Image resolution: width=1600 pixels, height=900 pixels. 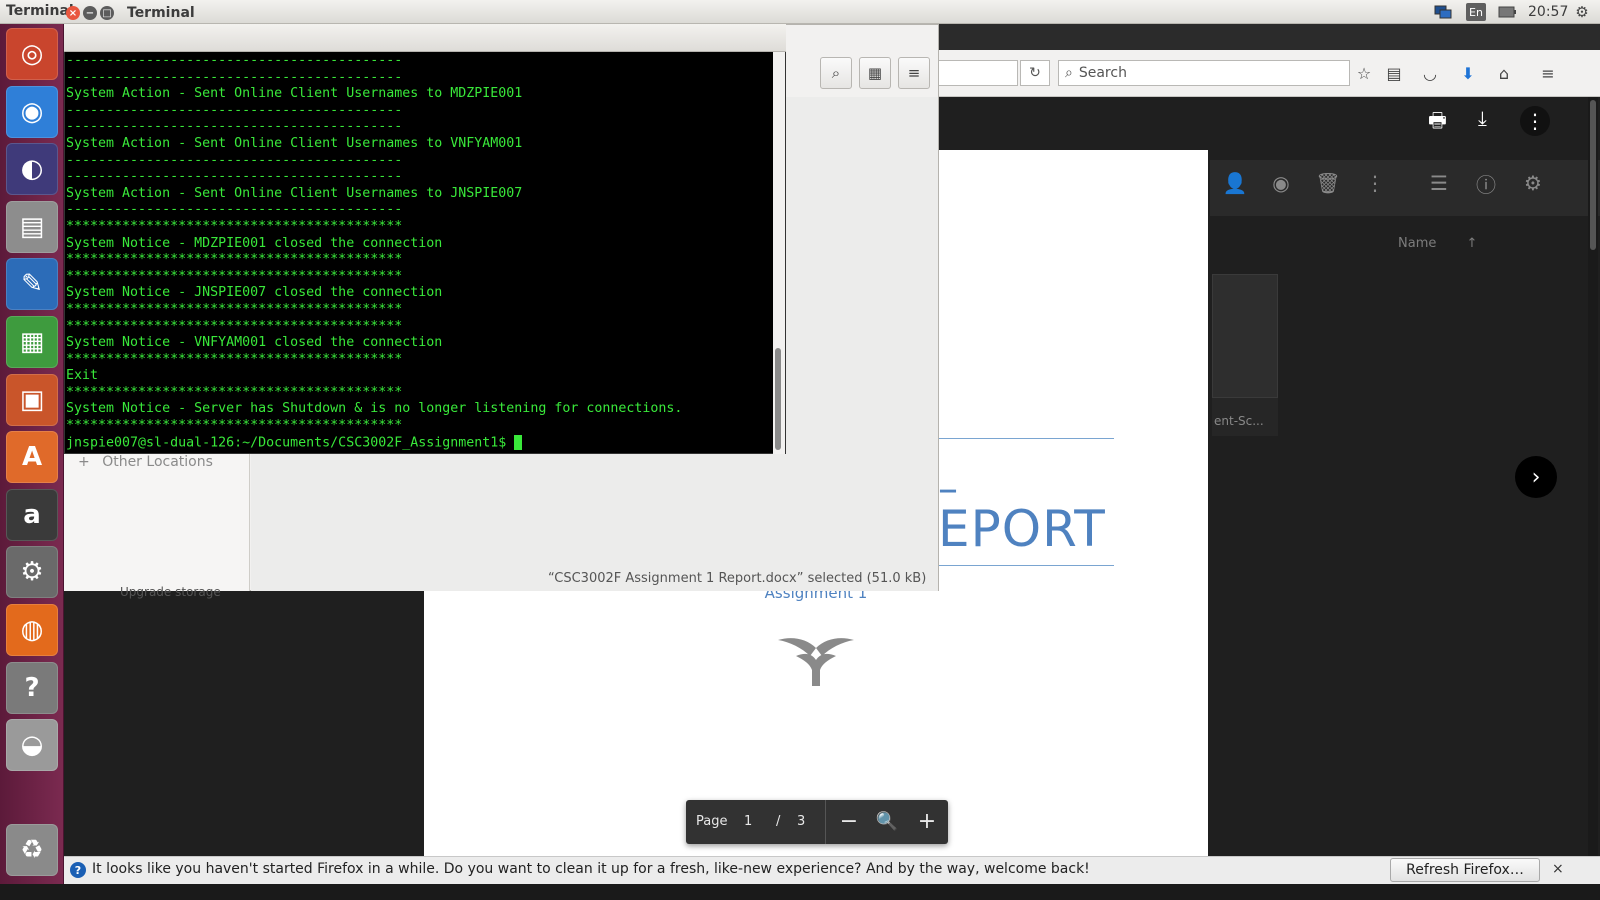 What do you see at coordinates (1375, 183) in the screenshot?
I see `more-vert-icon: ⋮` at bounding box center [1375, 183].